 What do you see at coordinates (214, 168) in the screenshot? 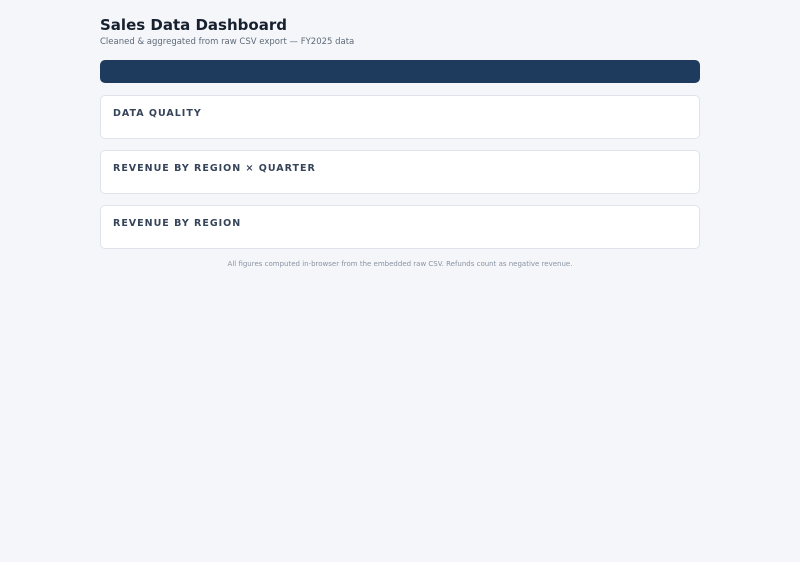
I see `revenue-region-quarter-title: REVENUE BY REGION × QUARTER` at bounding box center [214, 168].